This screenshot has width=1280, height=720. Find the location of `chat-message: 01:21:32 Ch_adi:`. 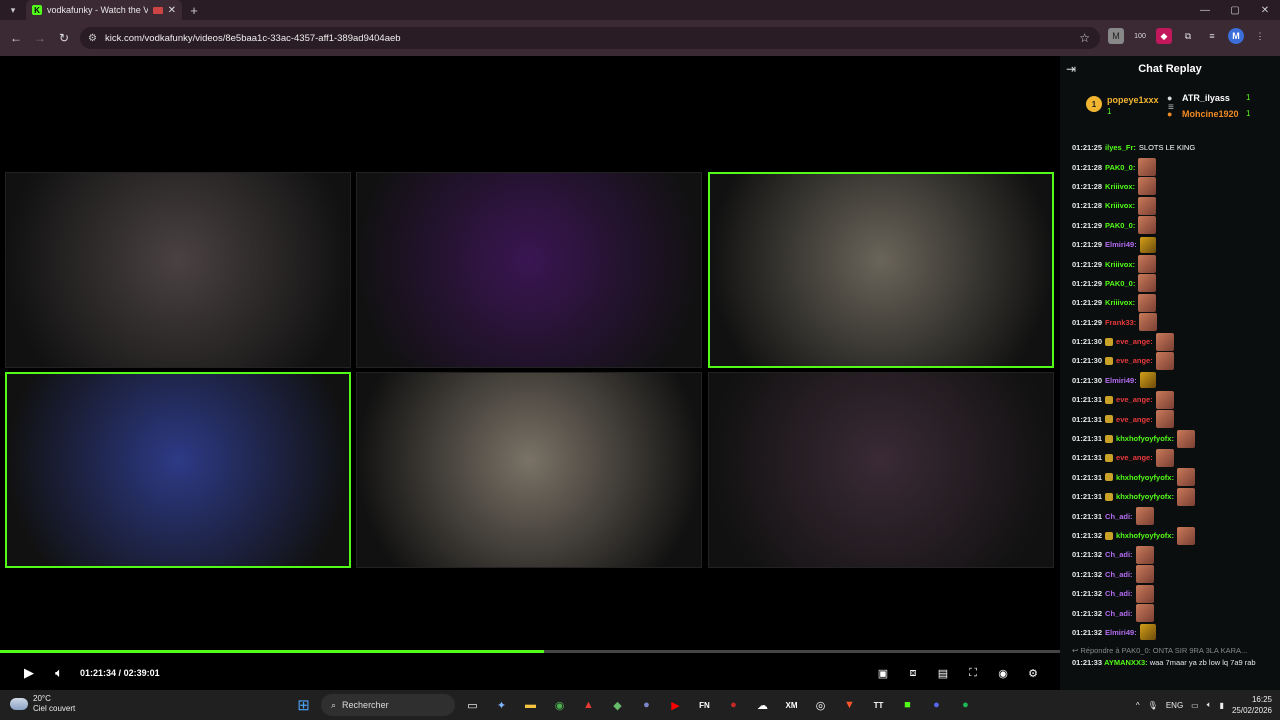

chat-message: 01:21:32 Ch_adi: is located at coordinates (1172, 574).